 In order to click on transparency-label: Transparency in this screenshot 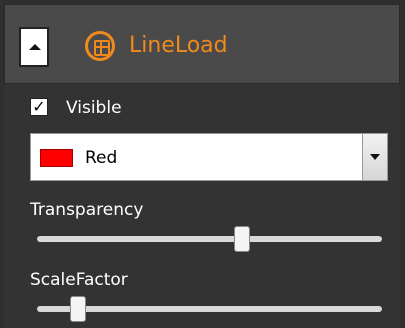, I will do `click(87, 210)`.